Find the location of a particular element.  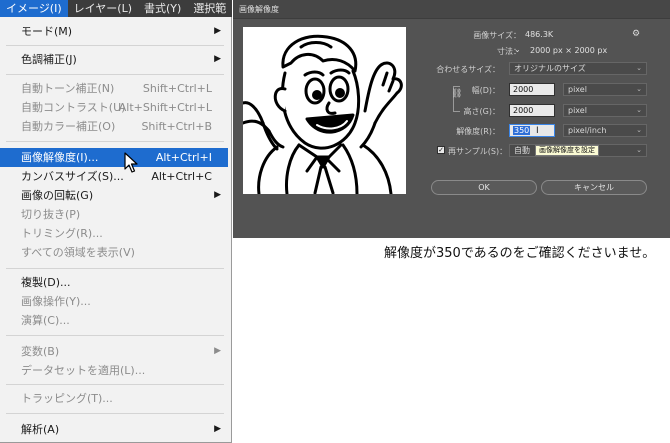

dialog-title-bar: 画像解像度 is located at coordinates (451, 9).